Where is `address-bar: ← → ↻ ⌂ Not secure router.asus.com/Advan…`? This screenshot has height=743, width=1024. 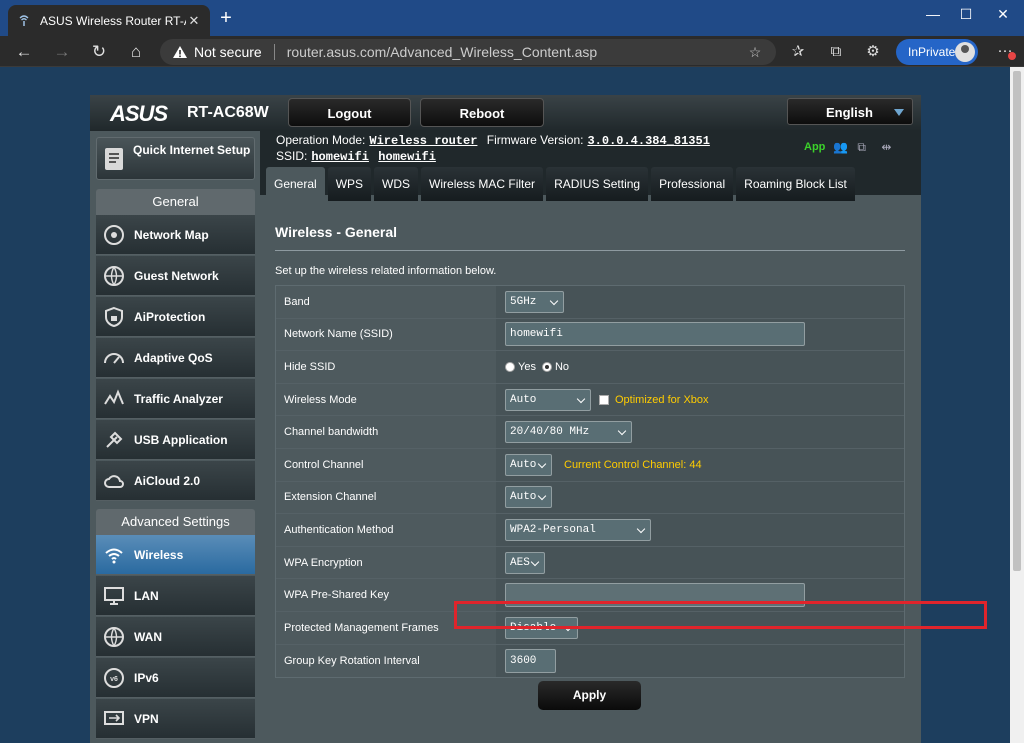 address-bar: ← → ↻ ⌂ Not secure router.asus.com/Advan… is located at coordinates (512, 51).